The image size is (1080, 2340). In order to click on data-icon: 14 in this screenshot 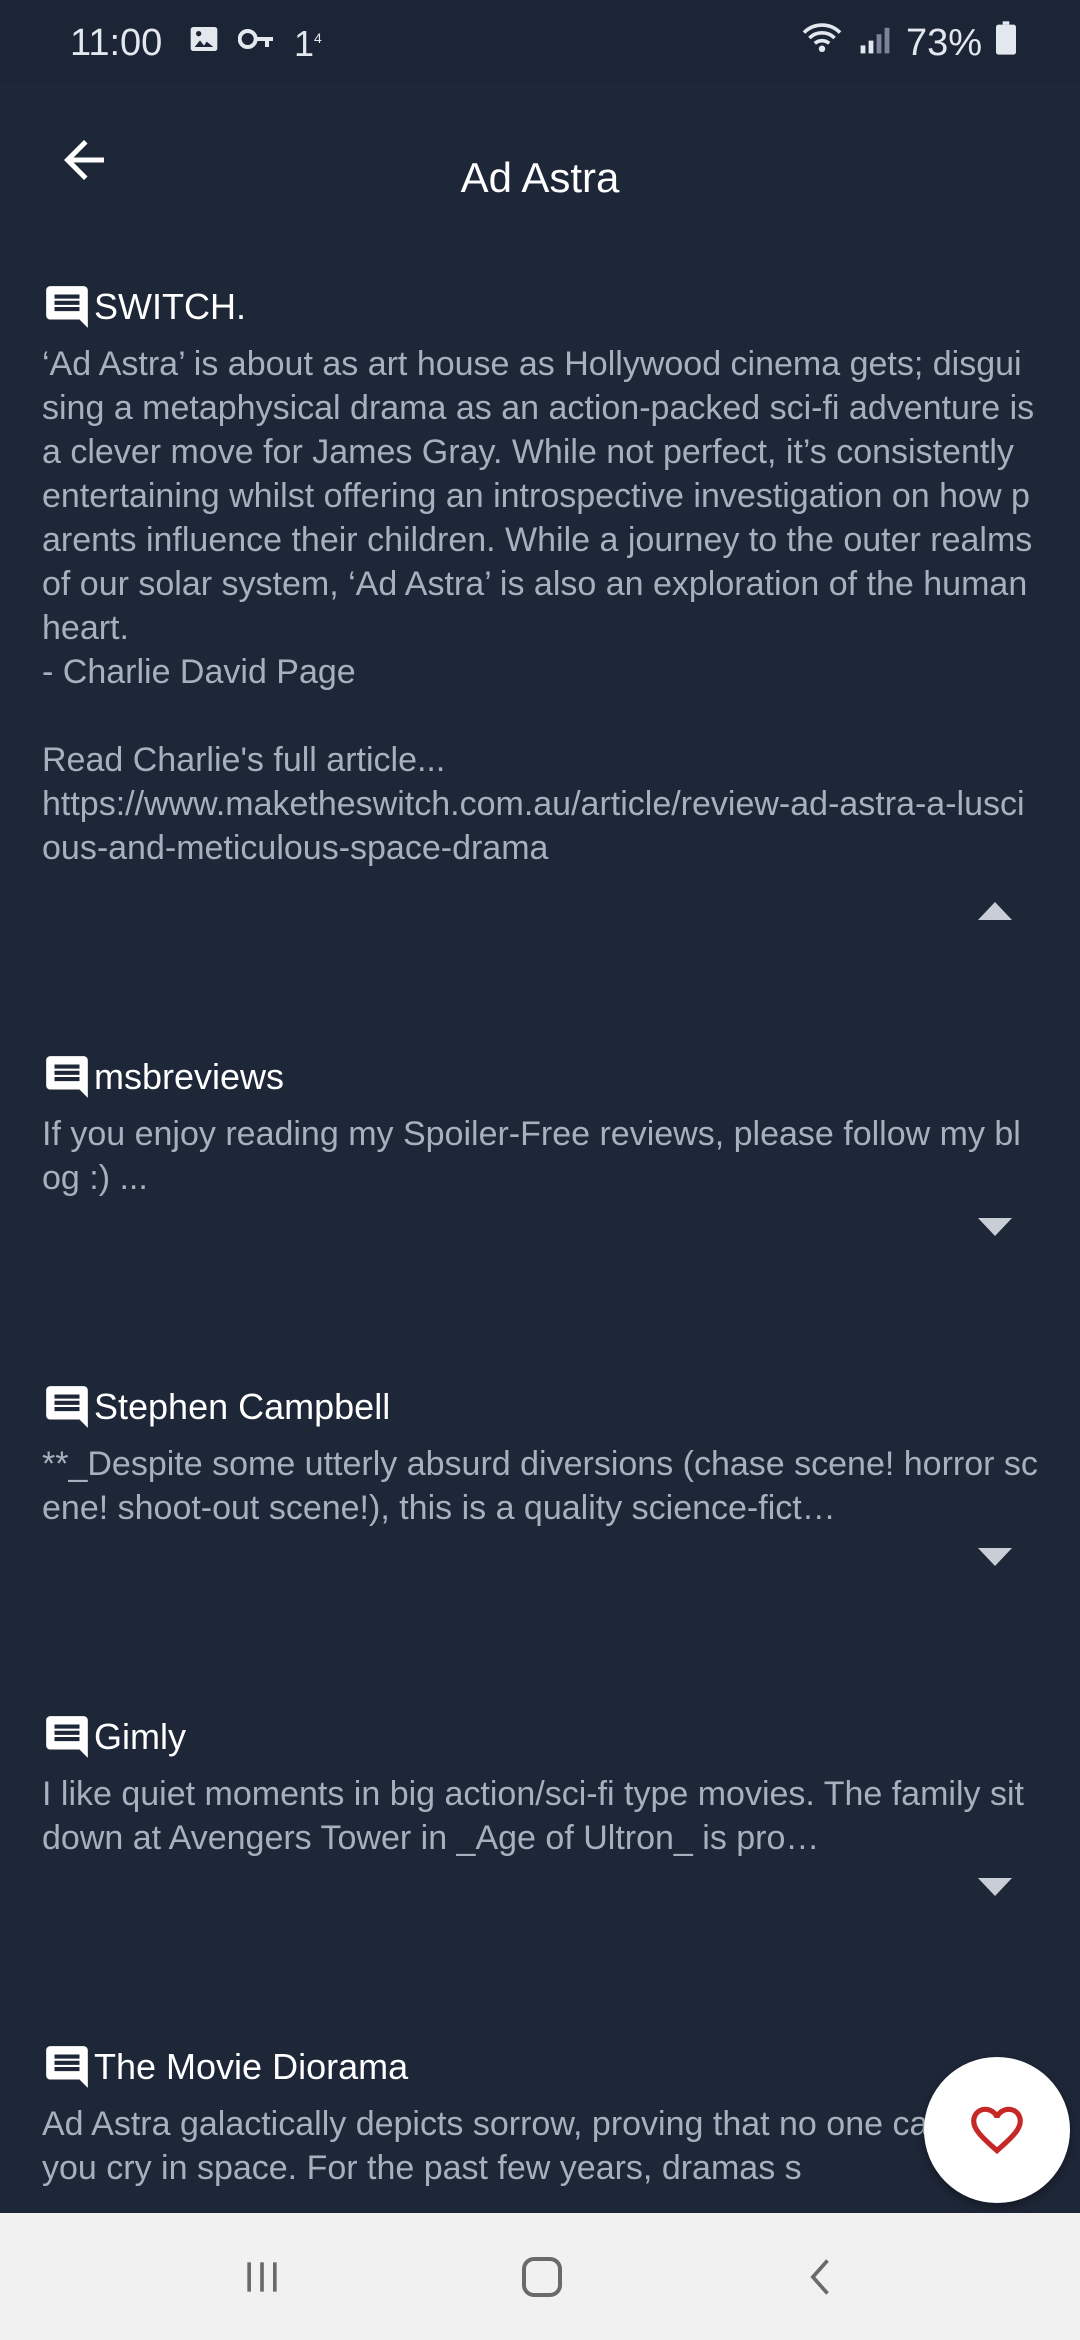, I will do `click(308, 43)`.